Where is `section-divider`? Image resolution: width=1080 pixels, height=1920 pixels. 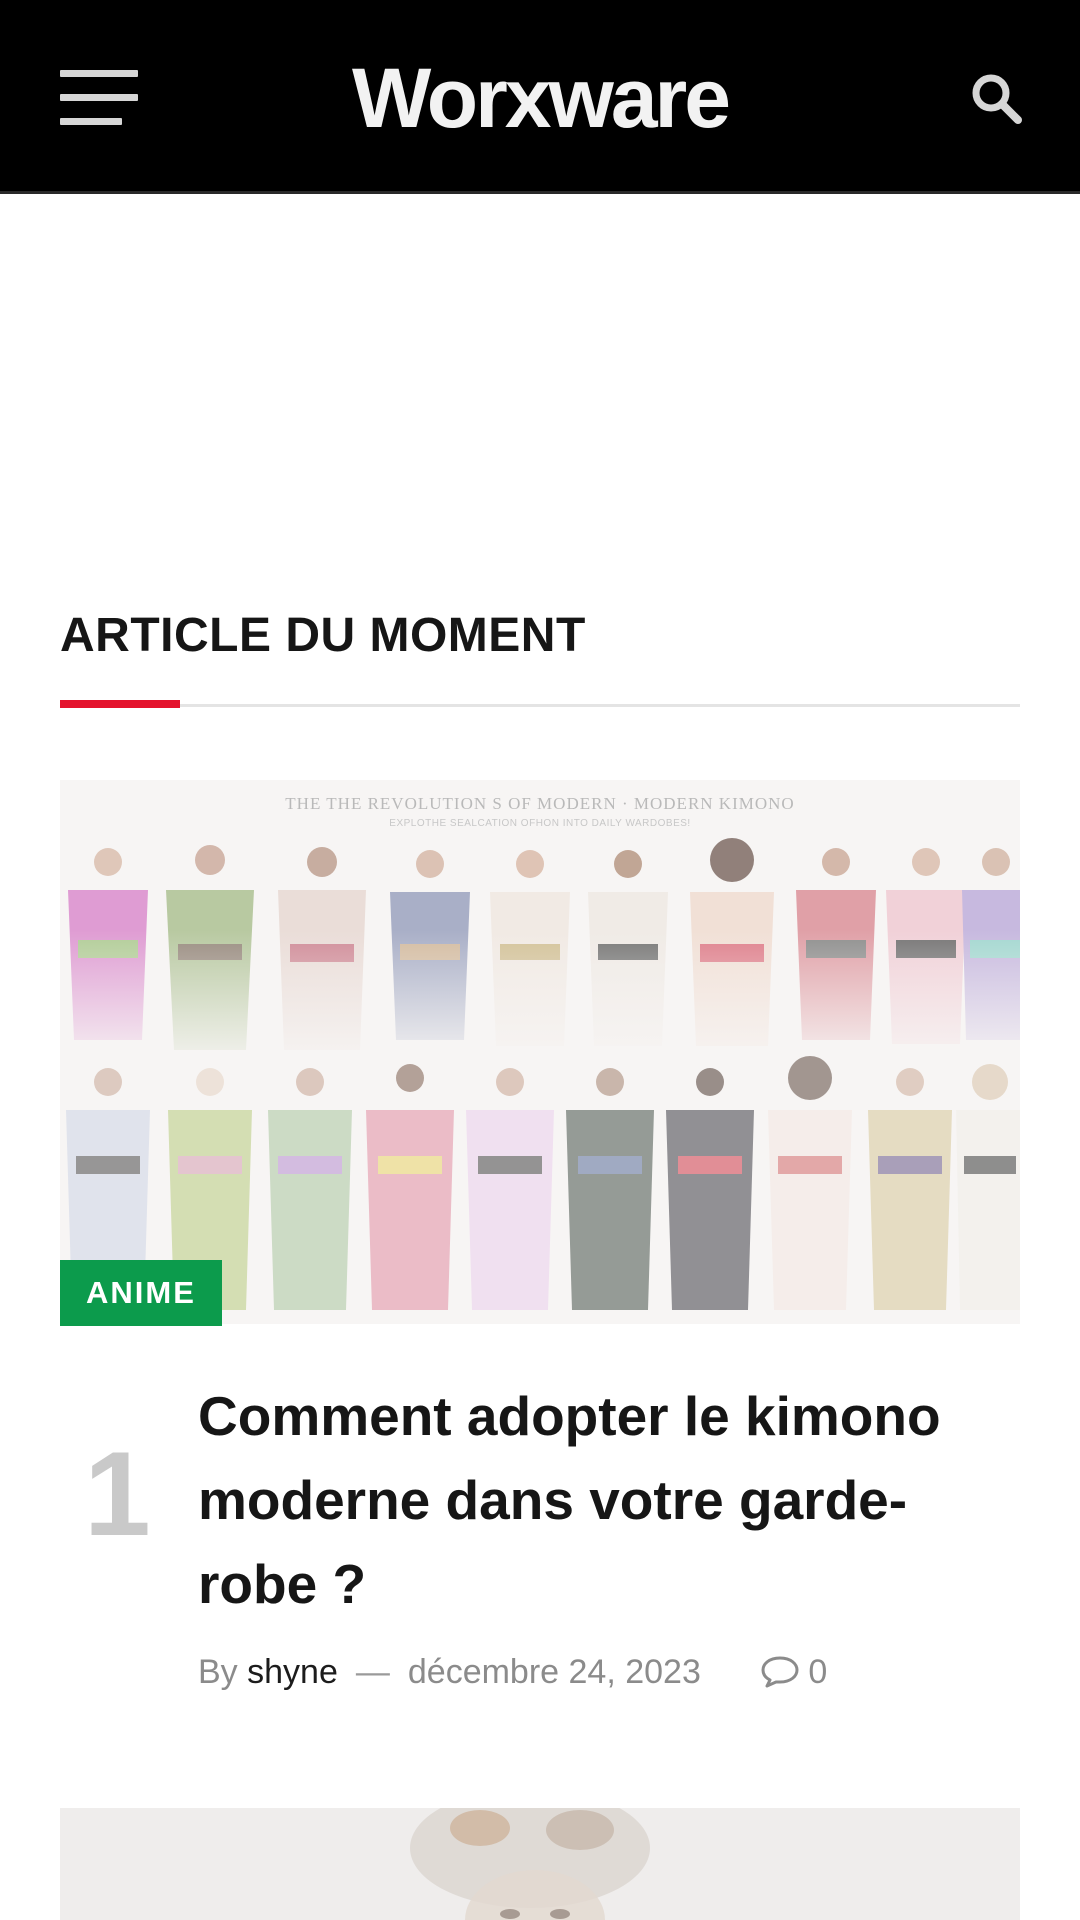
section-divider is located at coordinates (540, 705).